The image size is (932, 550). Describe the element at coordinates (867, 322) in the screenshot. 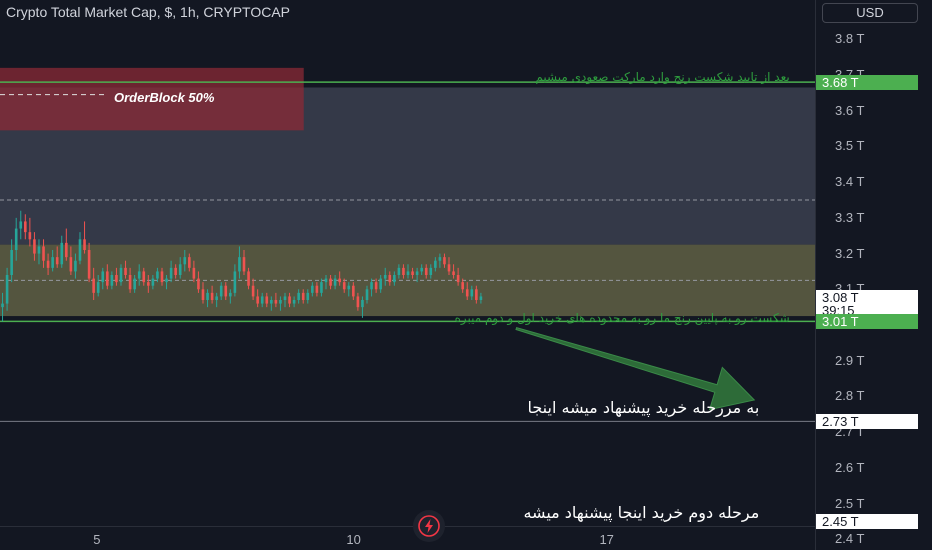

I see `price-tag-2: 3.01 T` at that location.